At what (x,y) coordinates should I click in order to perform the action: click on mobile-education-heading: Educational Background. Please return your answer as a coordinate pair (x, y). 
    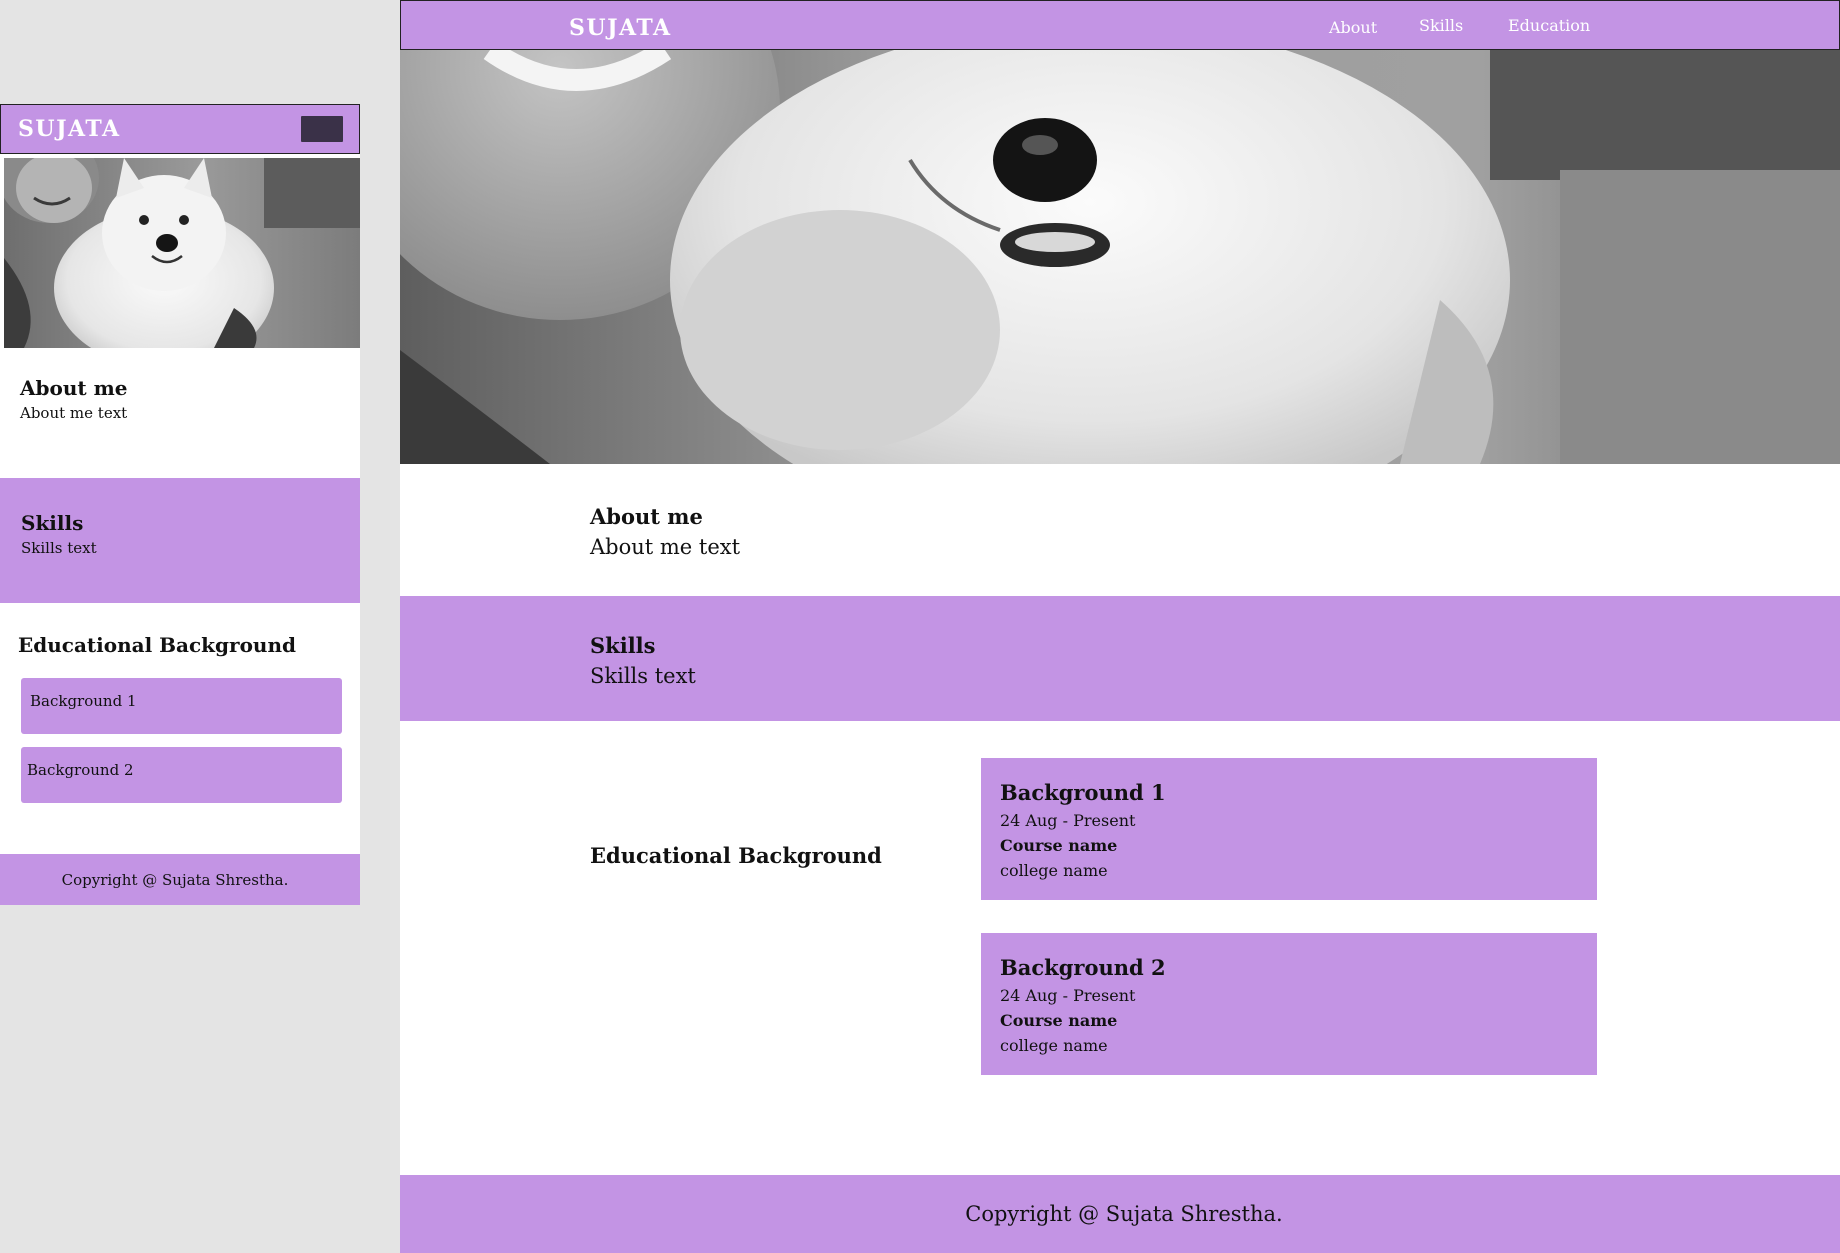
    Looking at the image, I should click on (157, 645).